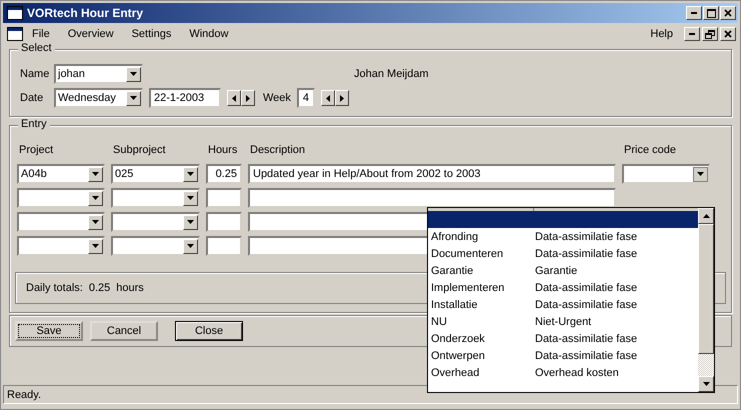 The image size is (741, 410). I want to click on totals-value: 0.25, so click(99, 288).